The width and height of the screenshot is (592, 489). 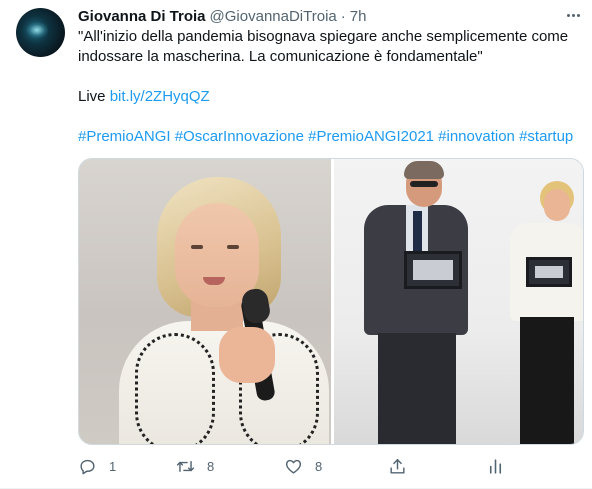 What do you see at coordinates (303, 466) in the screenshot?
I see `like-button: 8` at bounding box center [303, 466].